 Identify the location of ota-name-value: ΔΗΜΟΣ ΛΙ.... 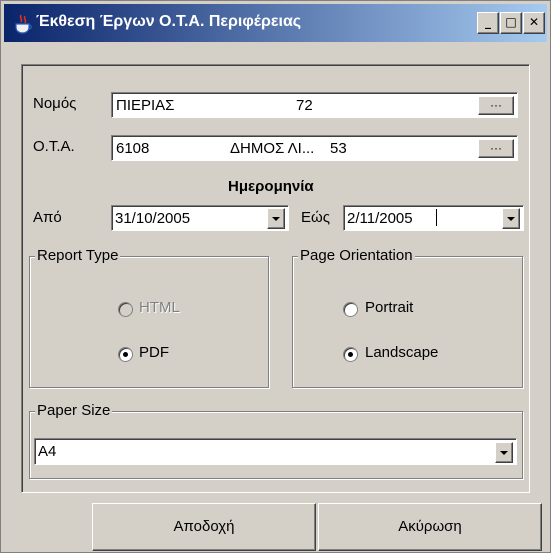
(272, 148).